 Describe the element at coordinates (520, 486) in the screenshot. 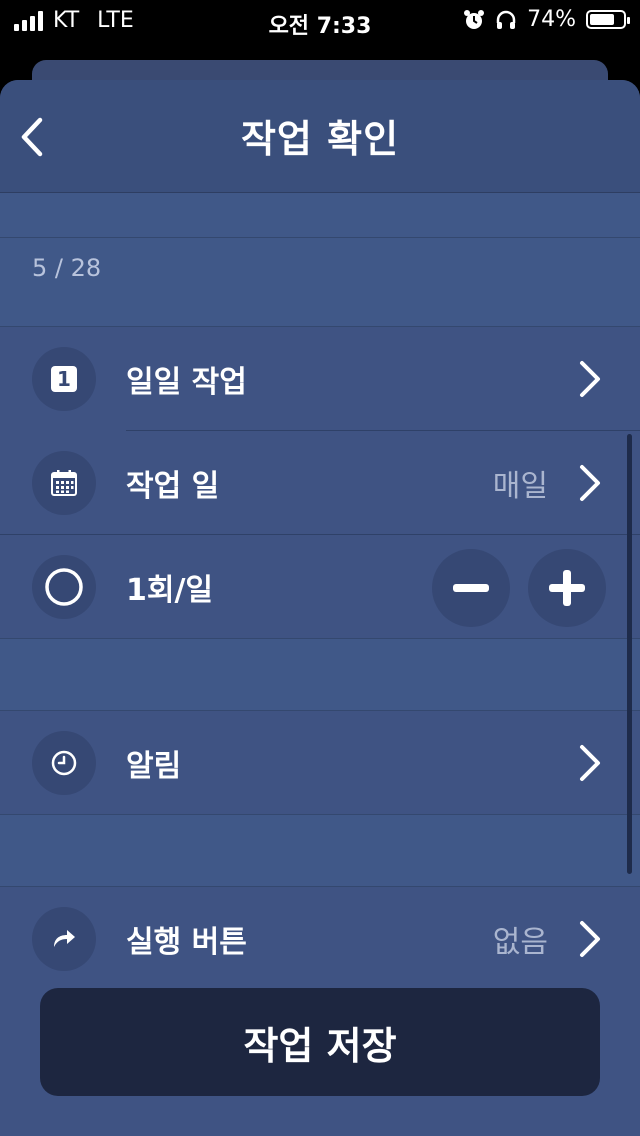

I see `task-days-value: 매일` at that location.